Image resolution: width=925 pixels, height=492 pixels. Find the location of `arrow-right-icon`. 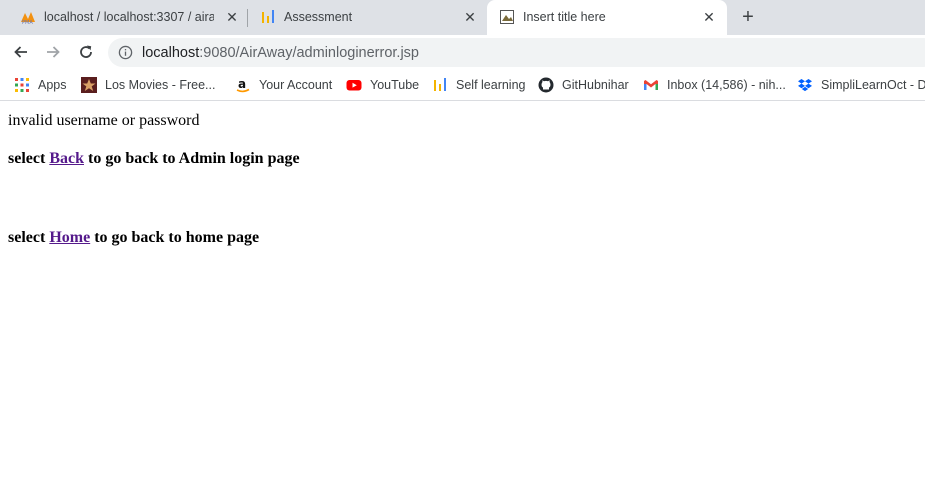

arrow-right-icon is located at coordinates (53, 52).